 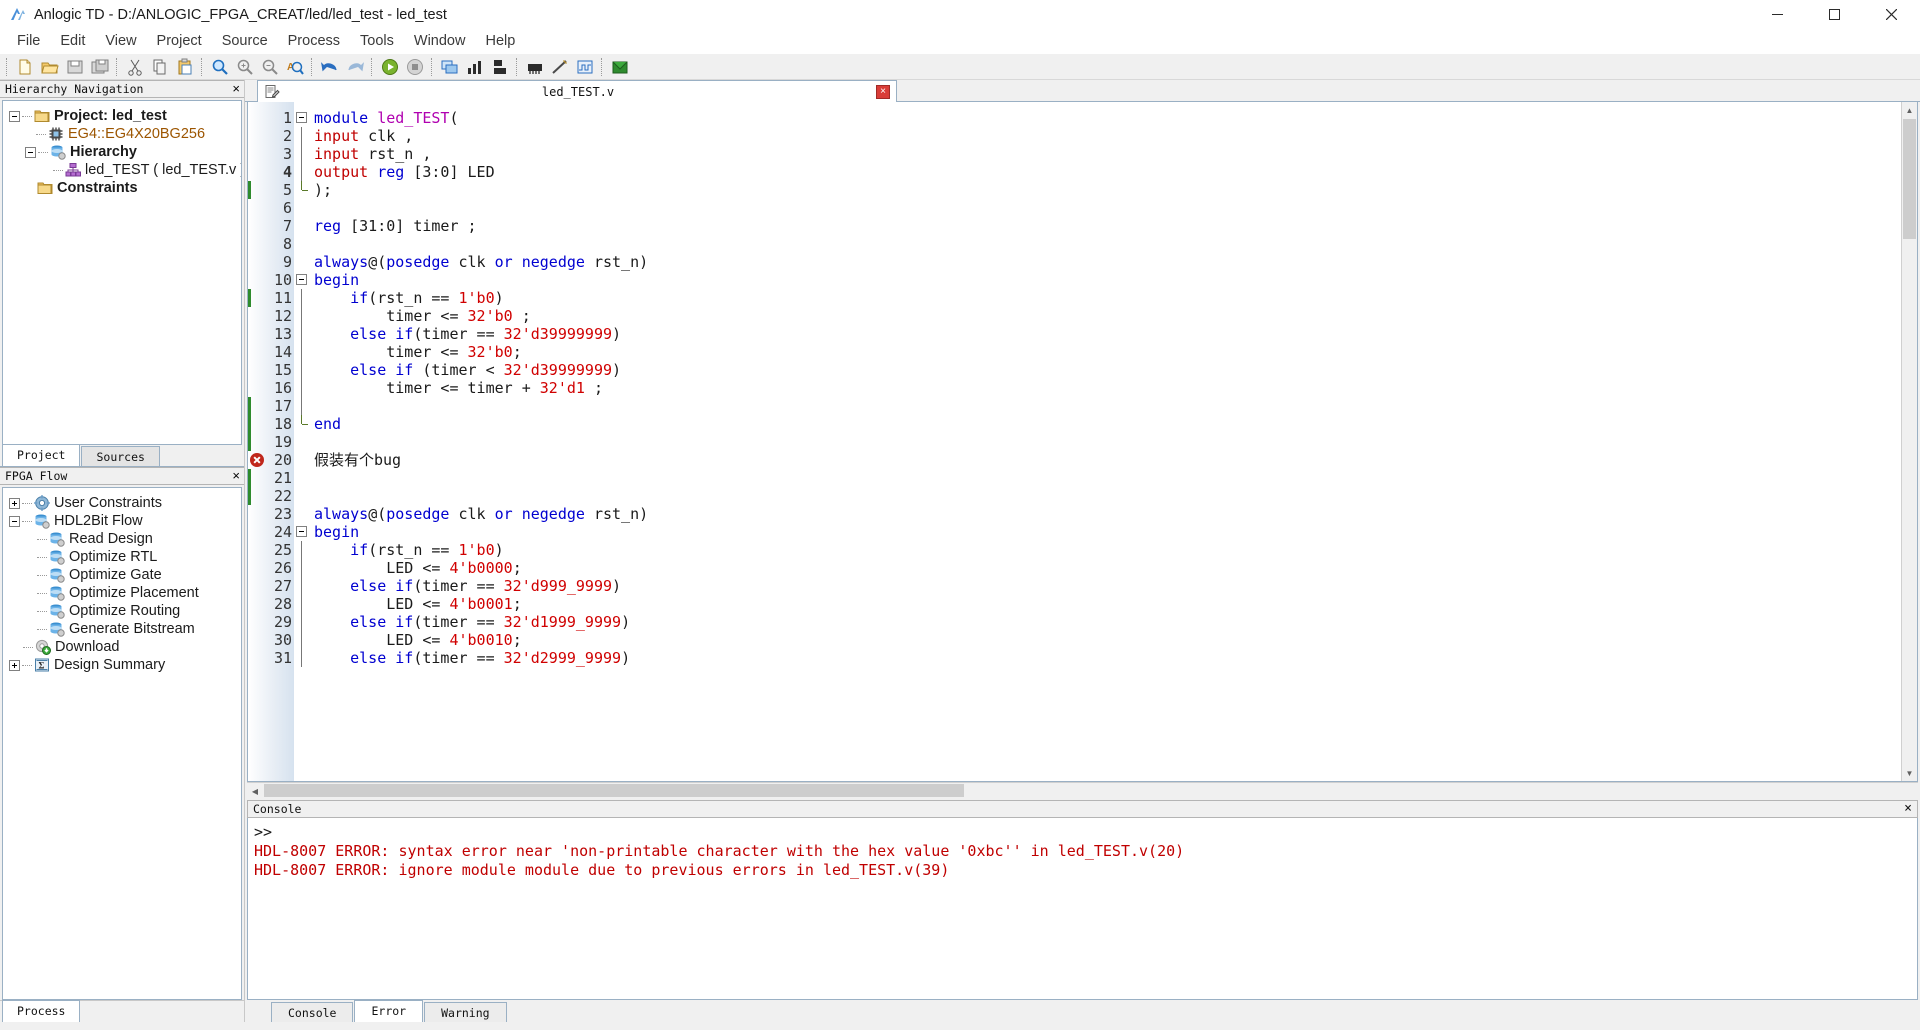 What do you see at coordinates (414, 67) in the screenshot?
I see `stop-icon` at bounding box center [414, 67].